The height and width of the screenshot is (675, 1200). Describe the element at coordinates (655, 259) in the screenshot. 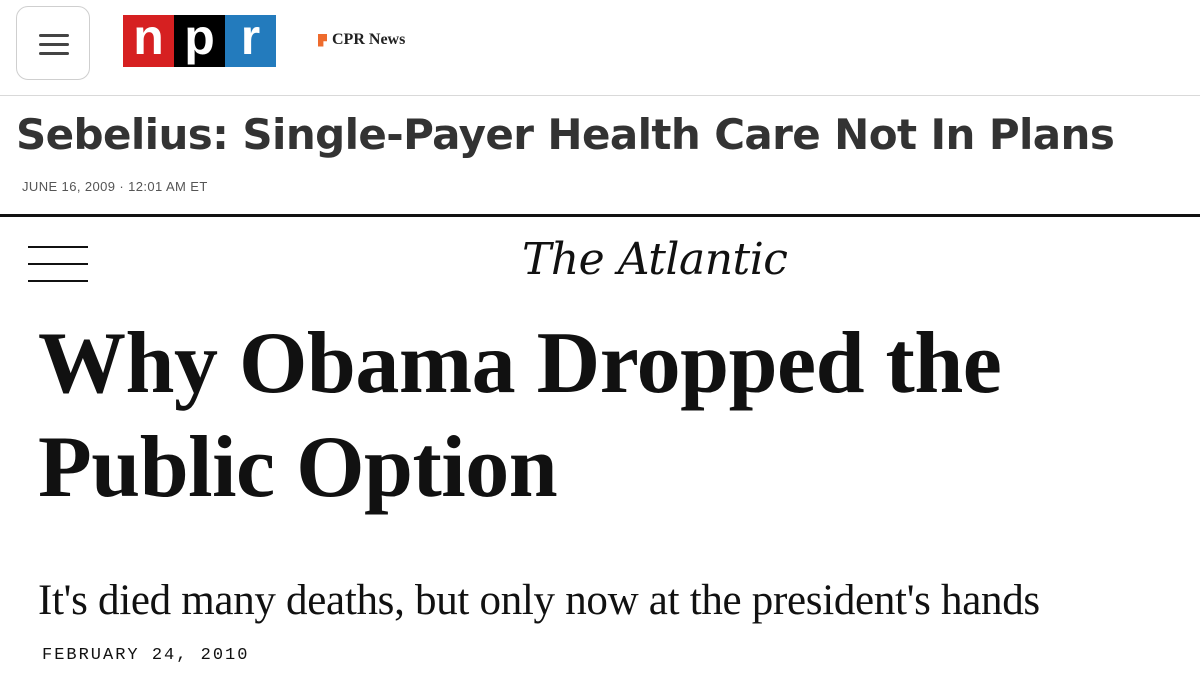

I see `atlantic-logo: The Atlantic` at that location.